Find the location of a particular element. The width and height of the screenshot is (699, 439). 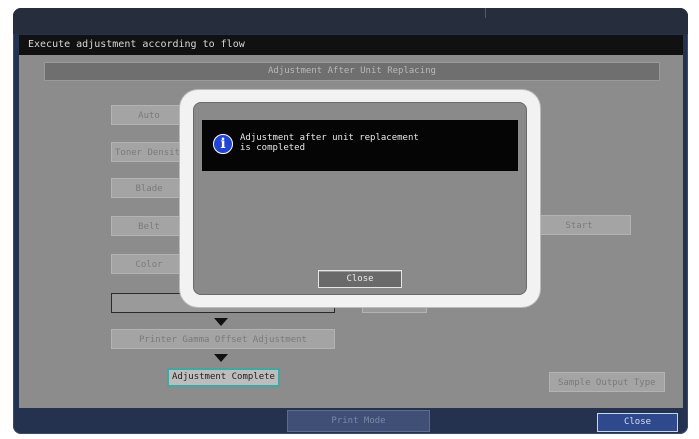

dialog-message-line1: Adjustment after unit replacement is located at coordinates (329, 138).